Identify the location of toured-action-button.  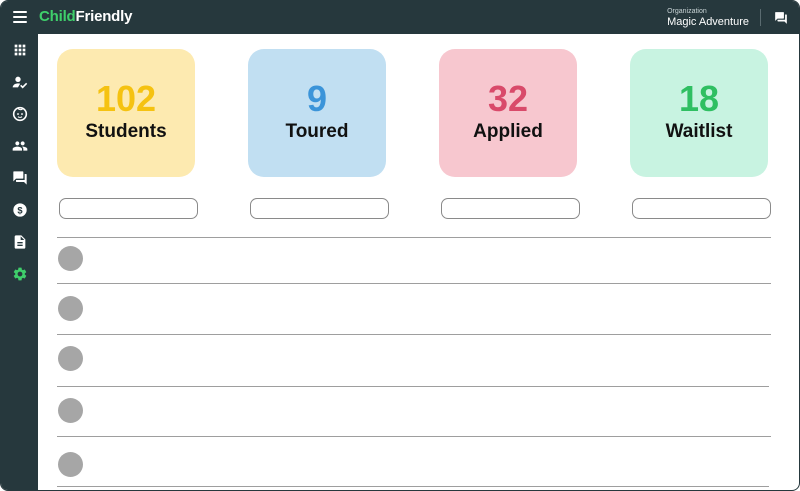
(319, 208).